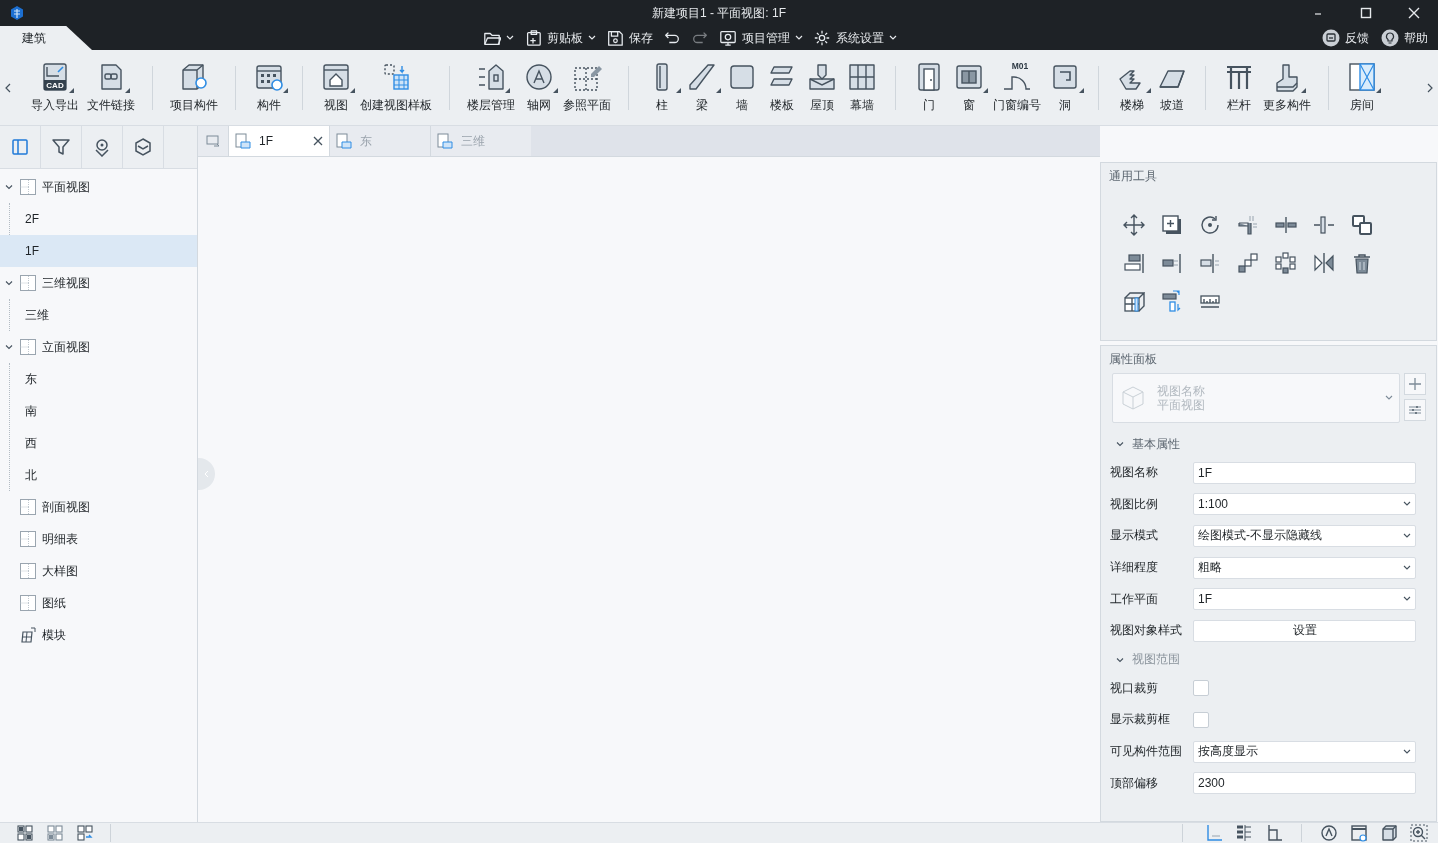 This screenshot has height=843, width=1438. Describe the element at coordinates (728, 38) in the screenshot. I see `monitor-gear-icon` at that location.